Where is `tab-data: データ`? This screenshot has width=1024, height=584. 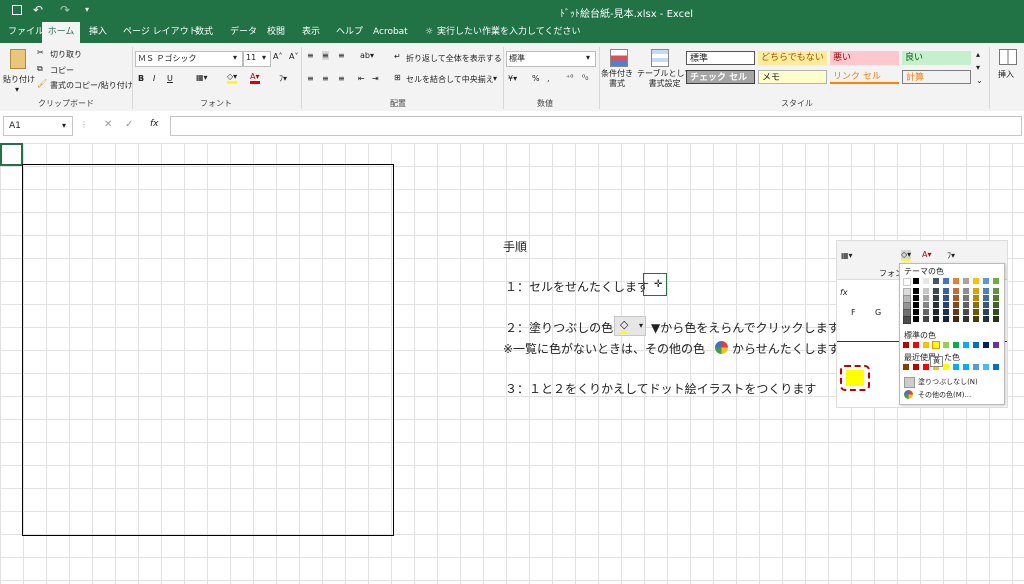 tab-data: データ is located at coordinates (243, 32).